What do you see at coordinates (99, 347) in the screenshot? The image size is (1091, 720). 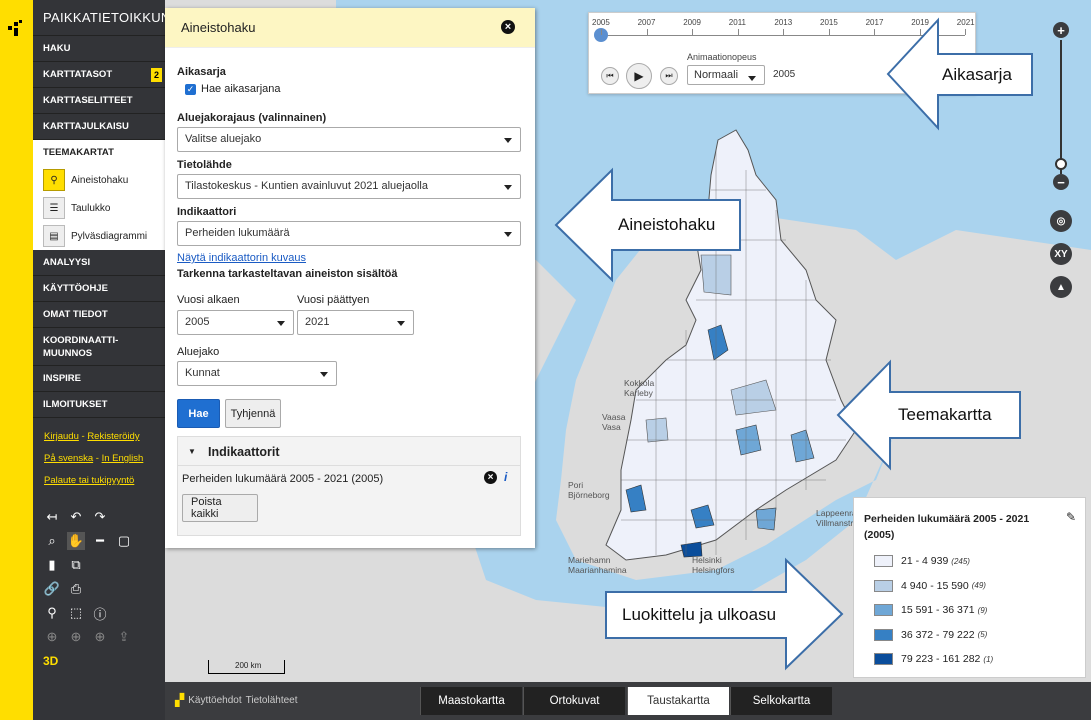 I see `sidebar-item-koordinaatti-muunnos: KOORDINAATTI-MUUNNOS` at bounding box center [99, 347].